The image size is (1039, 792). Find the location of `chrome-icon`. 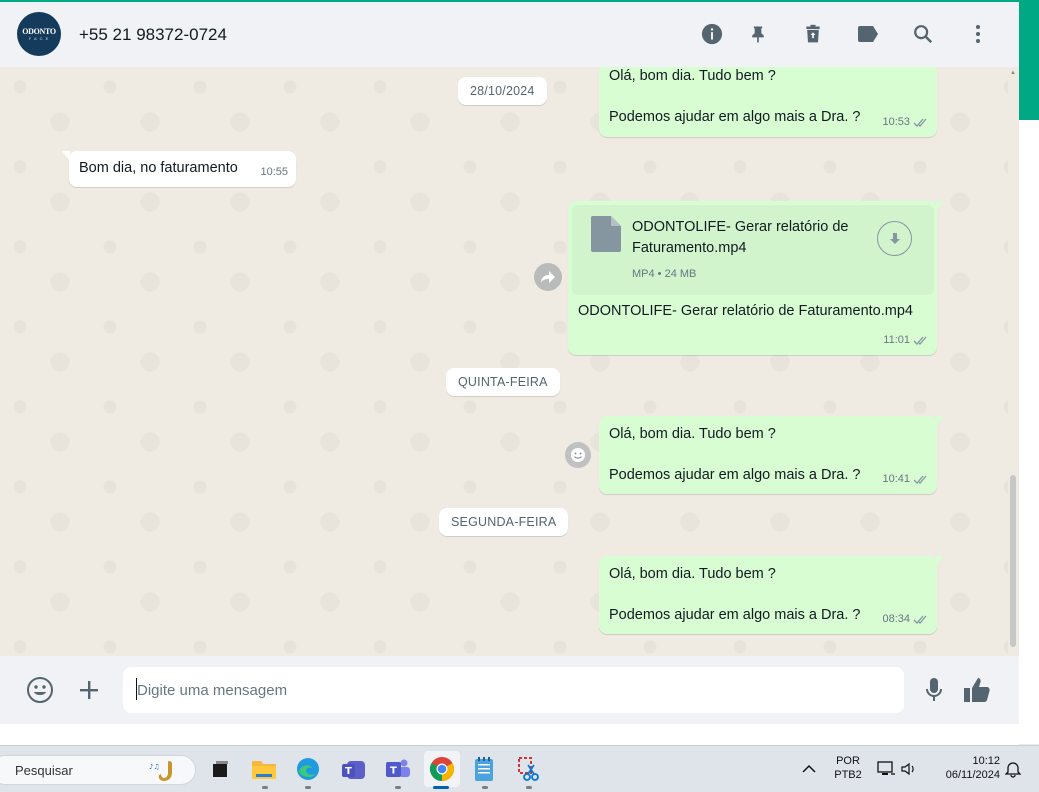

chrome-icon is located at coordinates (442, 769).